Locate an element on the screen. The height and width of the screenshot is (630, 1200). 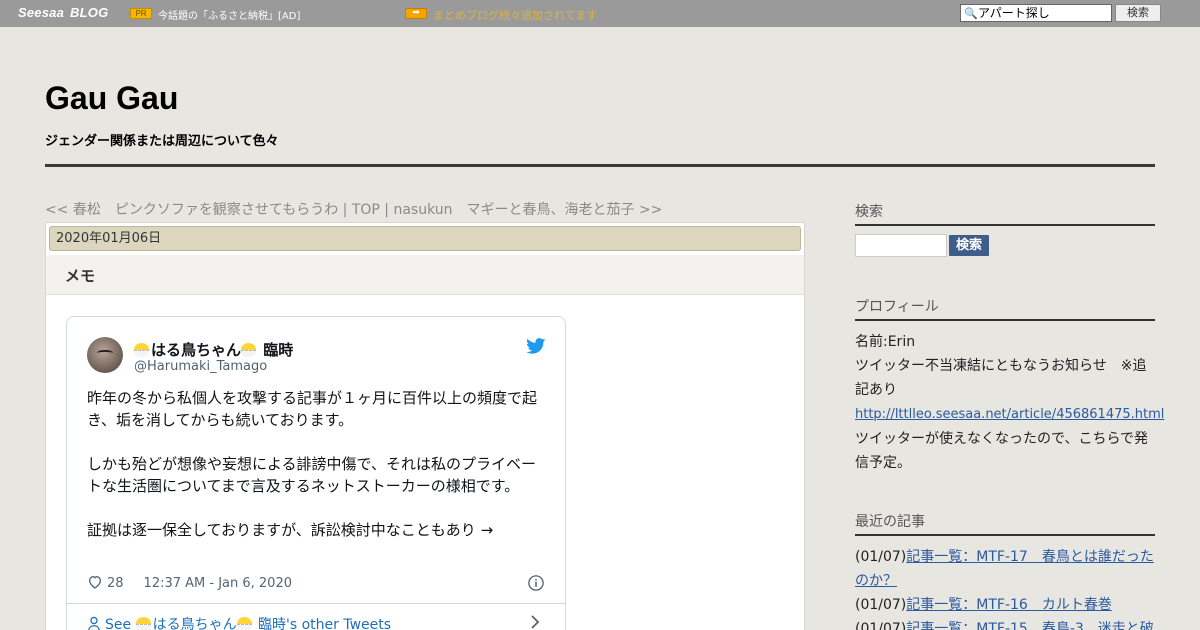
tweet-paragraph: 証拠は逐一保全しておりますが、訴訟検討中なこともあり → is located at coordinates (290, 530).